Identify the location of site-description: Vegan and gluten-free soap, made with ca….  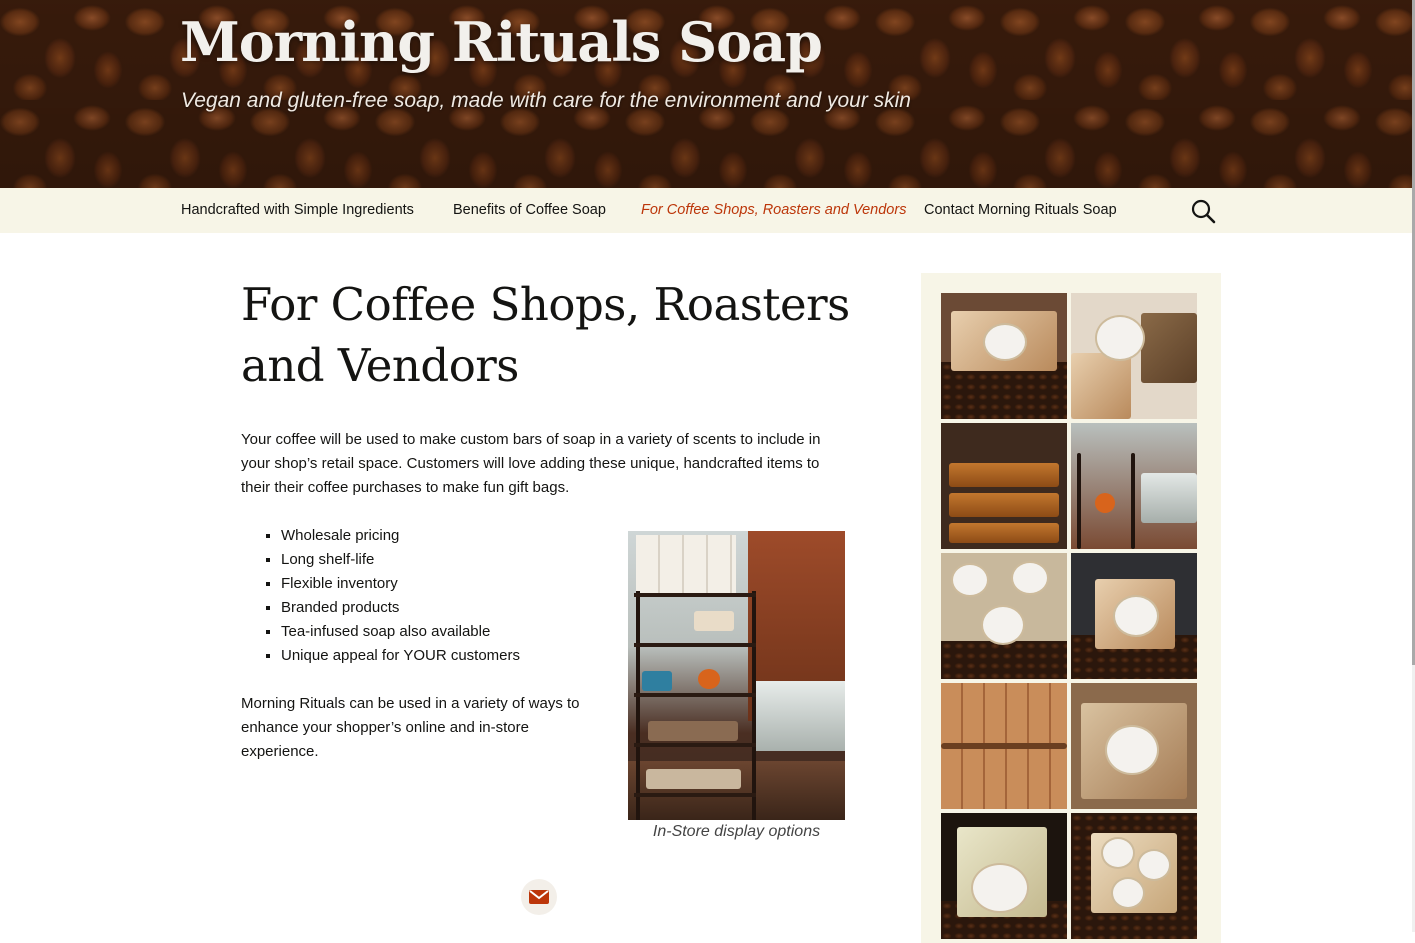
(546, 100).